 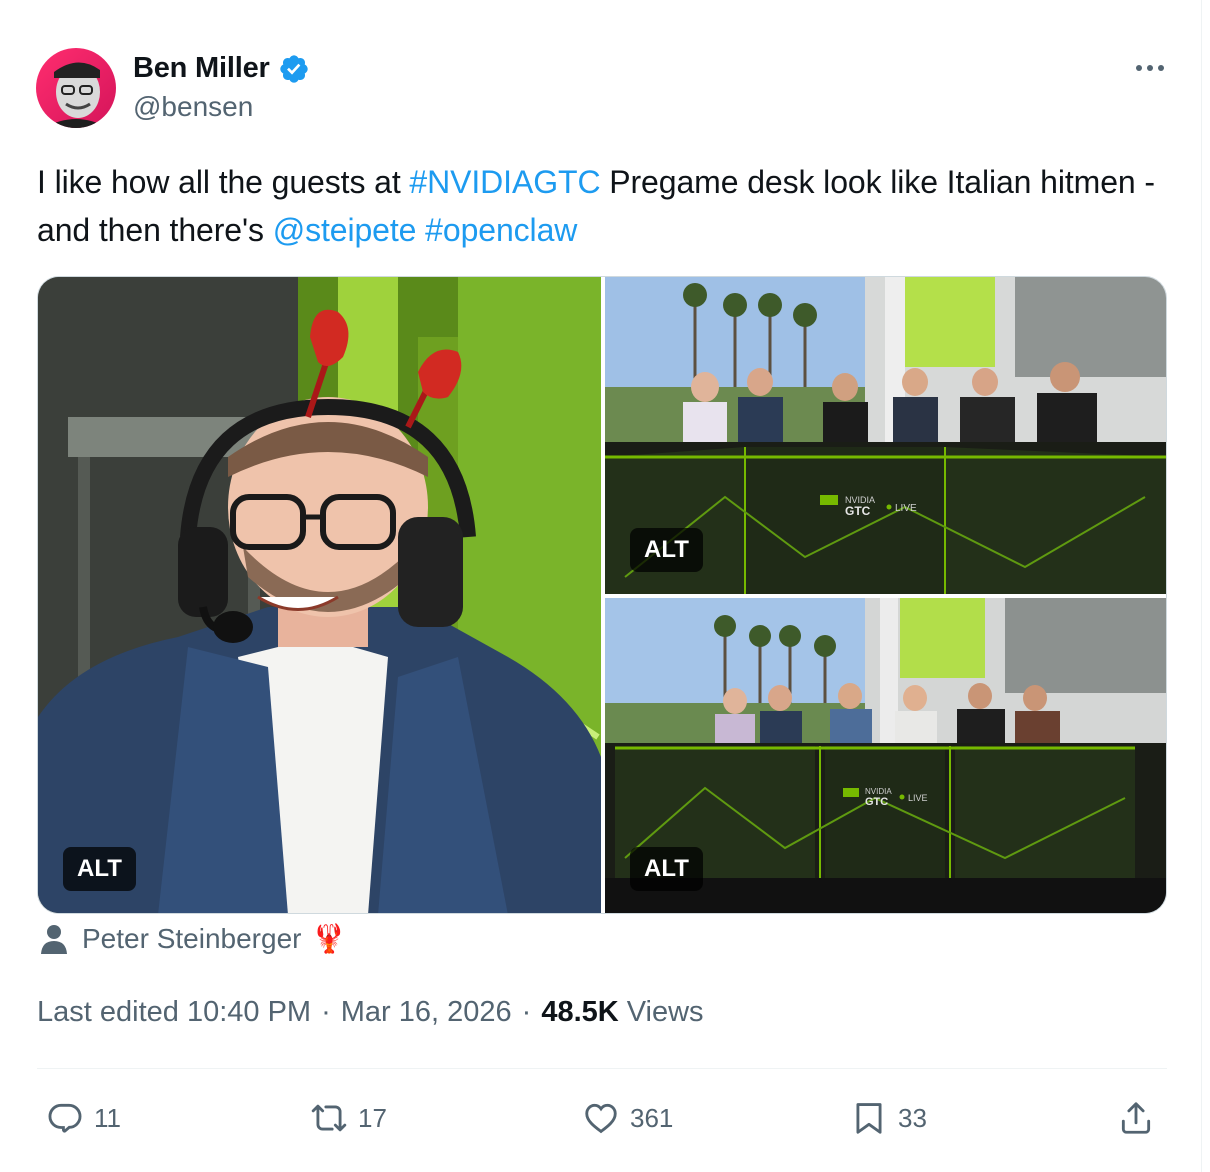 I want to click on divider, so click(x=602, y=1068).